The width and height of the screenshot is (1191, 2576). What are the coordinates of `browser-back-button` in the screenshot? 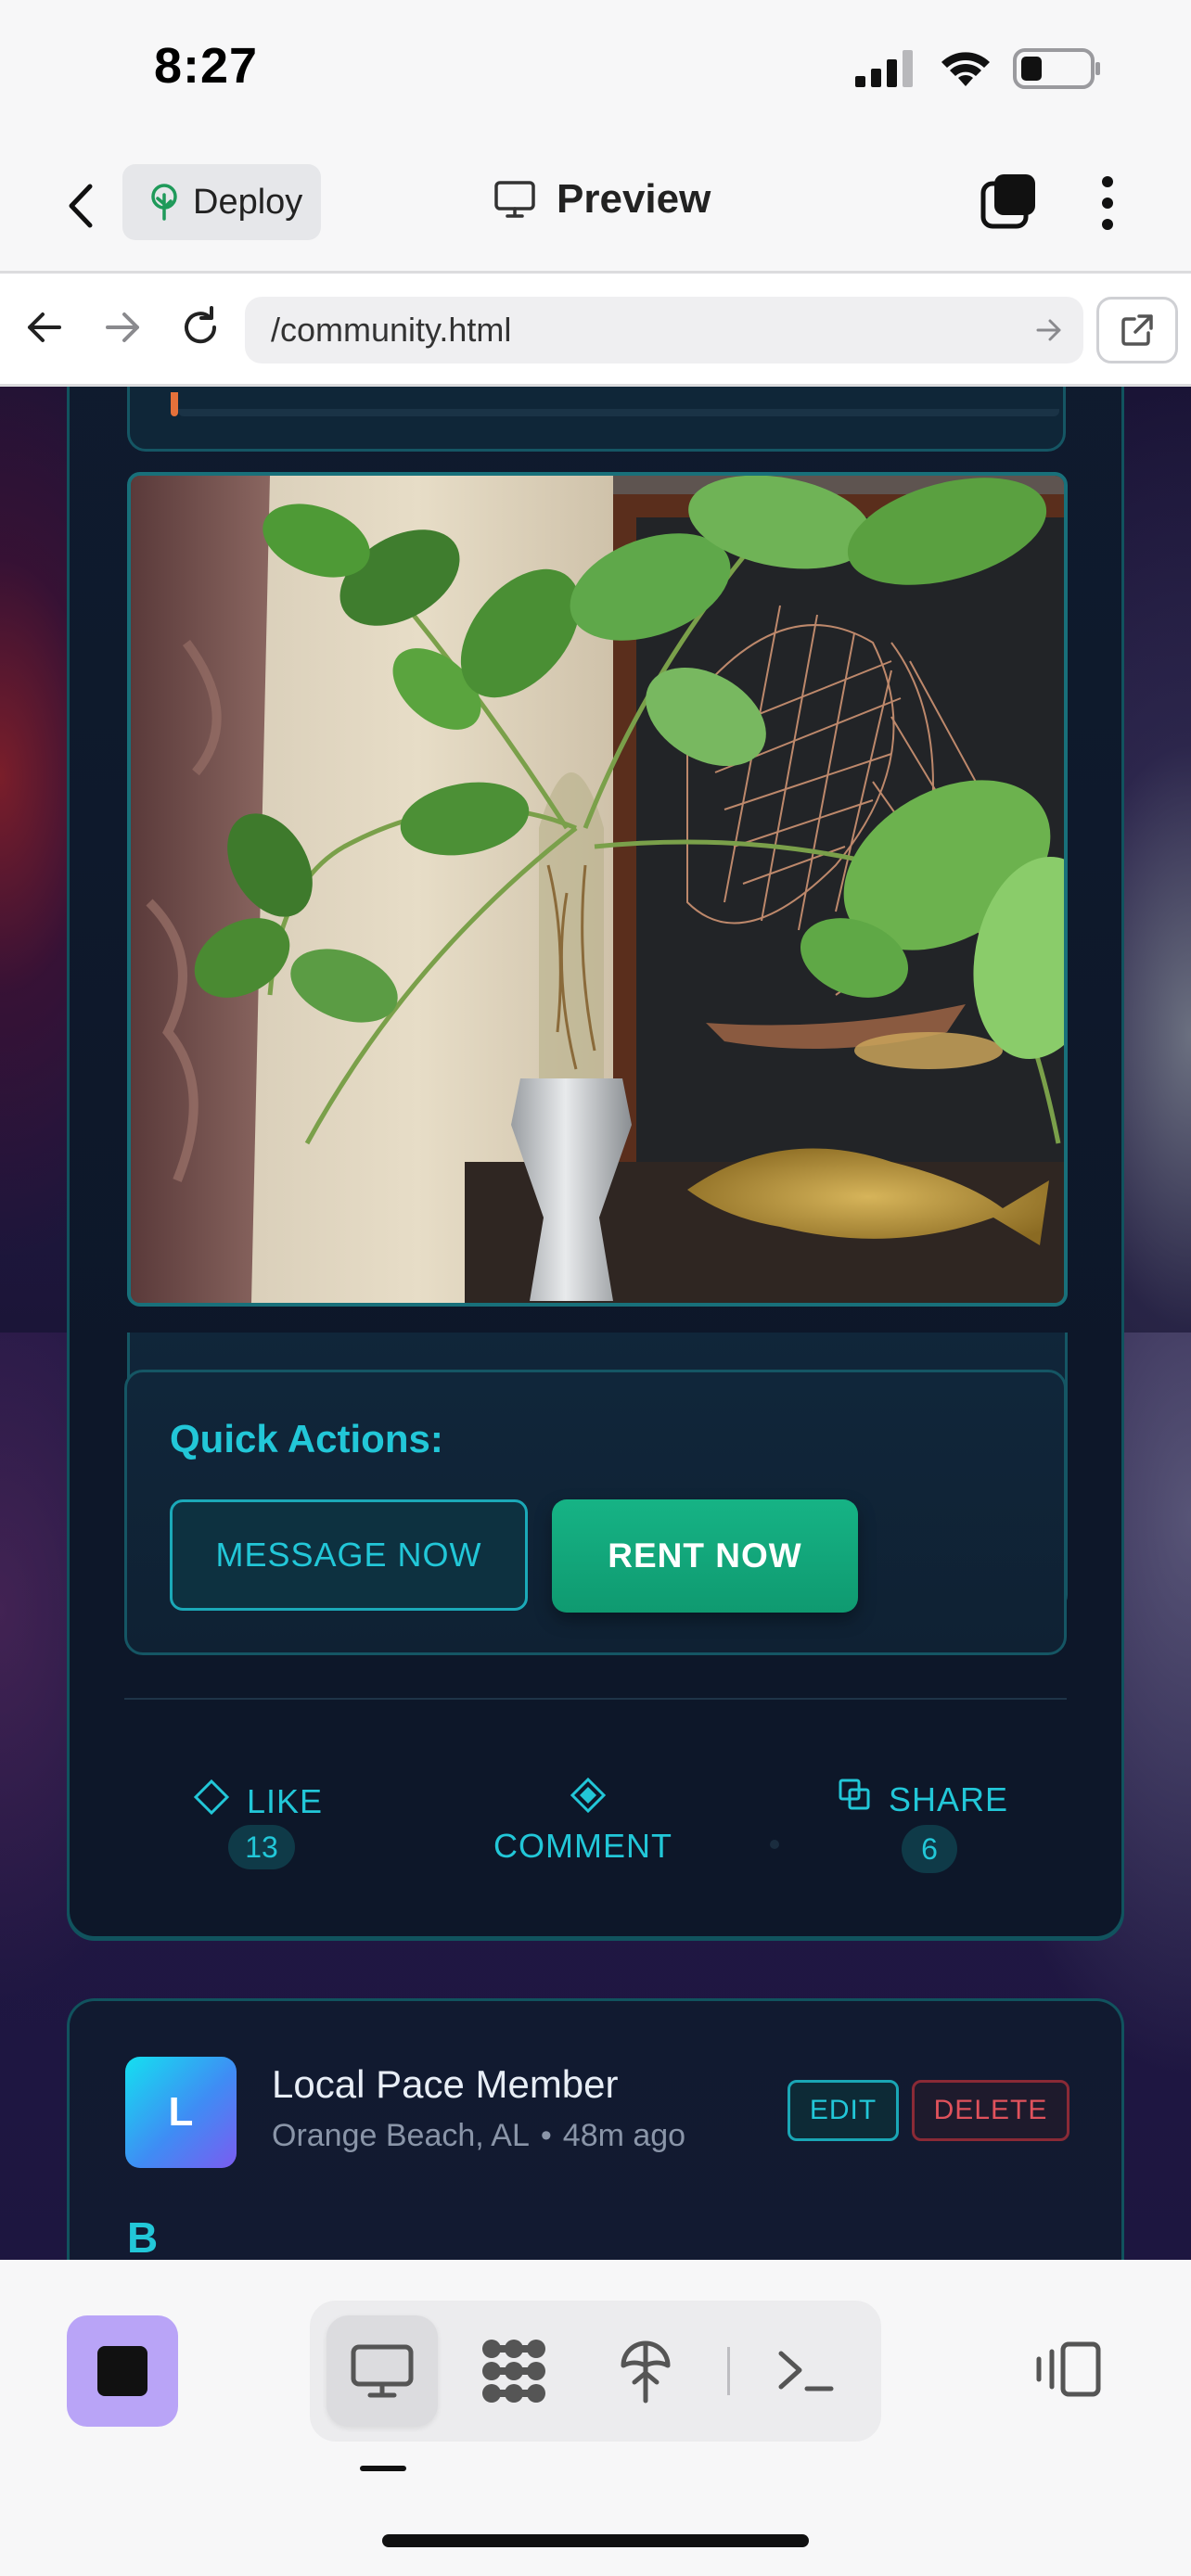 It's located at (44, 327).